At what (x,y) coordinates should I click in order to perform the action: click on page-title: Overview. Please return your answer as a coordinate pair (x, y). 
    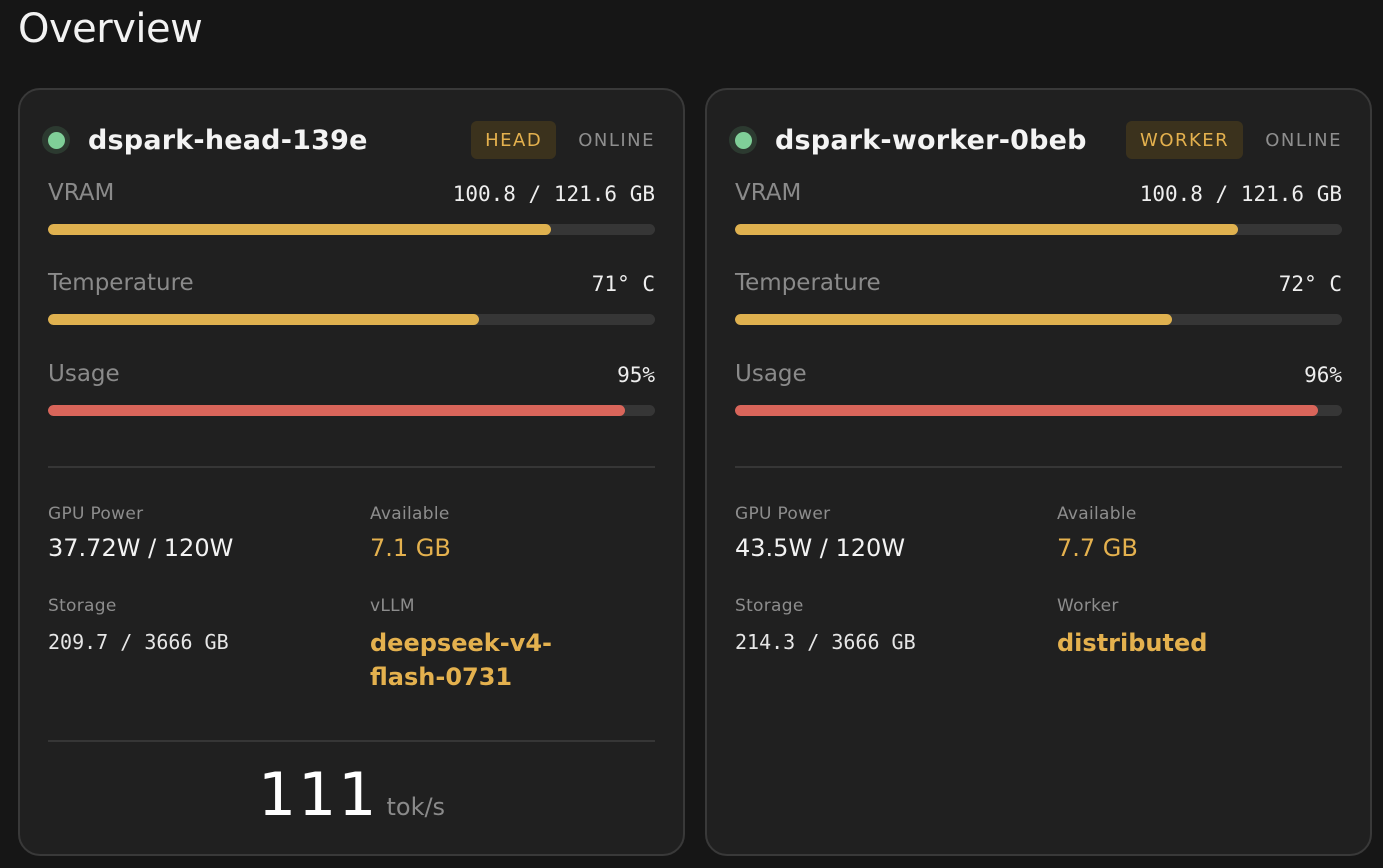
    Looking at the image, I should click on (110, 29).